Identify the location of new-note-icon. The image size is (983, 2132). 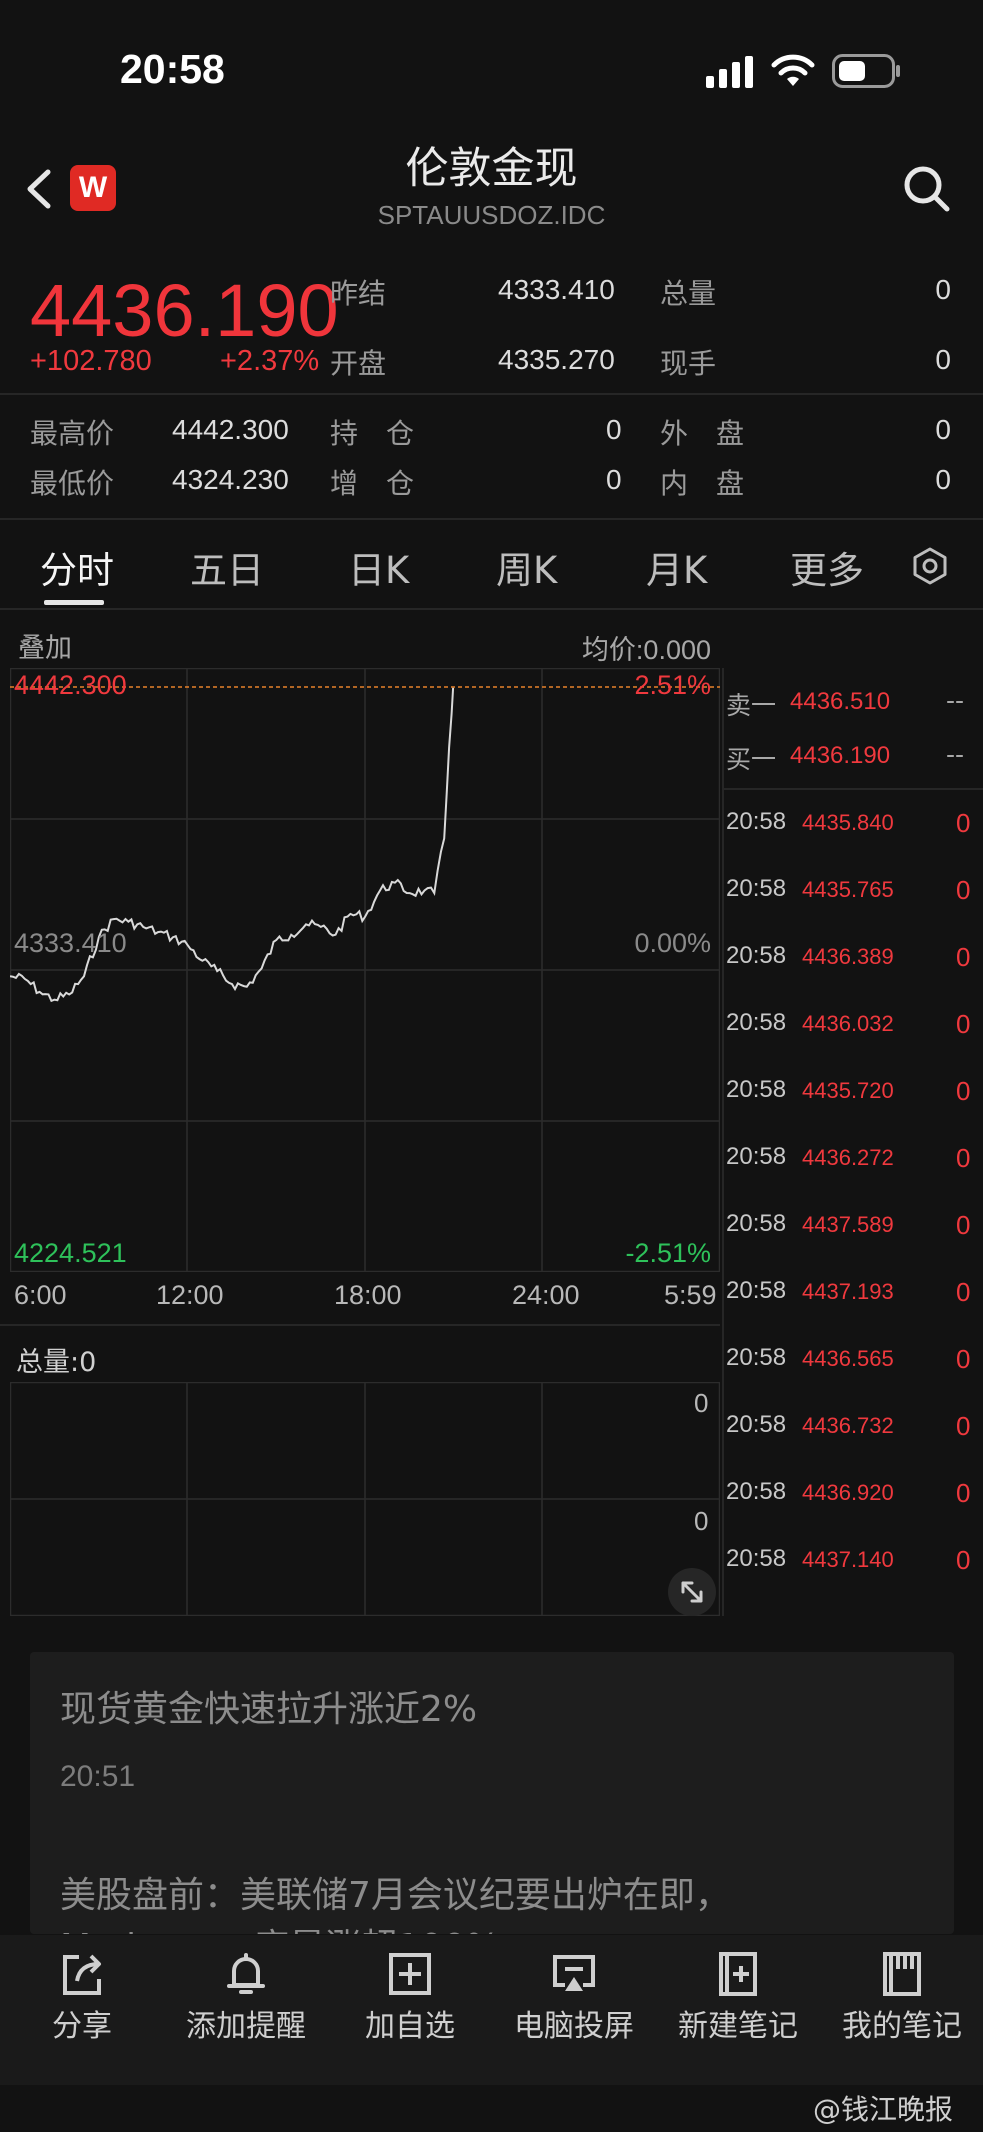
(738, 1974).